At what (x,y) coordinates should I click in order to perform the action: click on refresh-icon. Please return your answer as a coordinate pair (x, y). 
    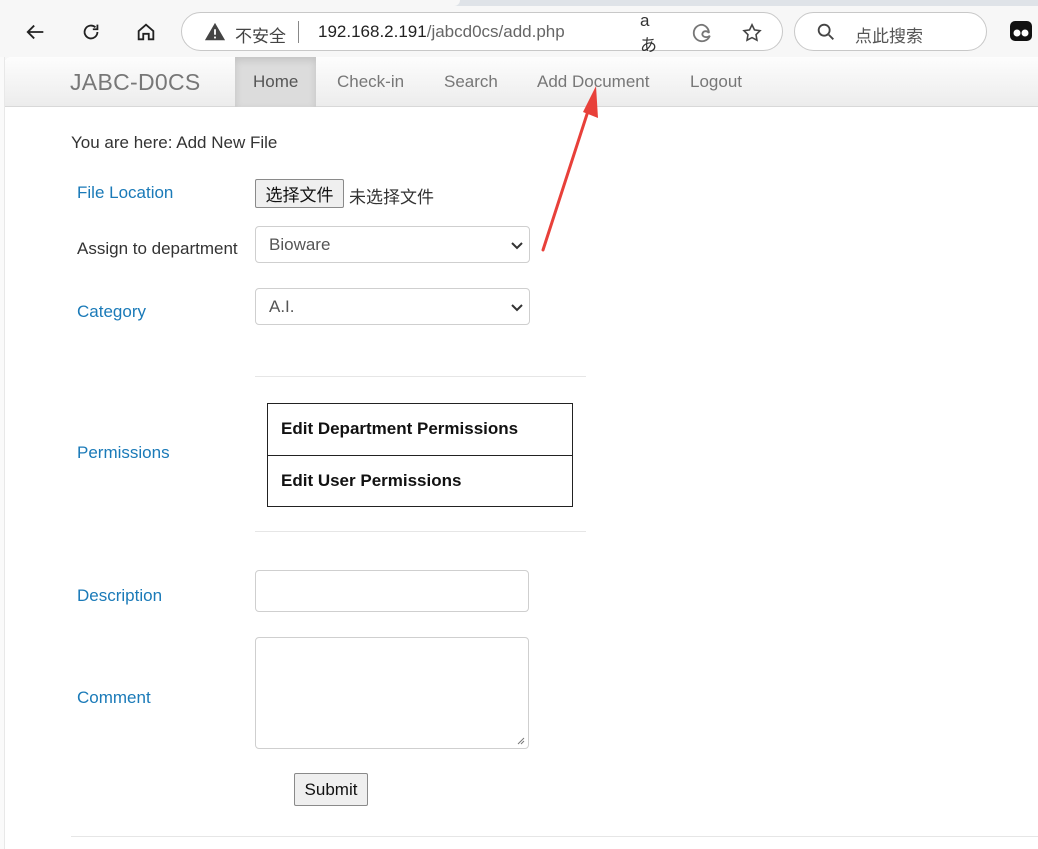
    Looking at the image, I should click on (91, 32).